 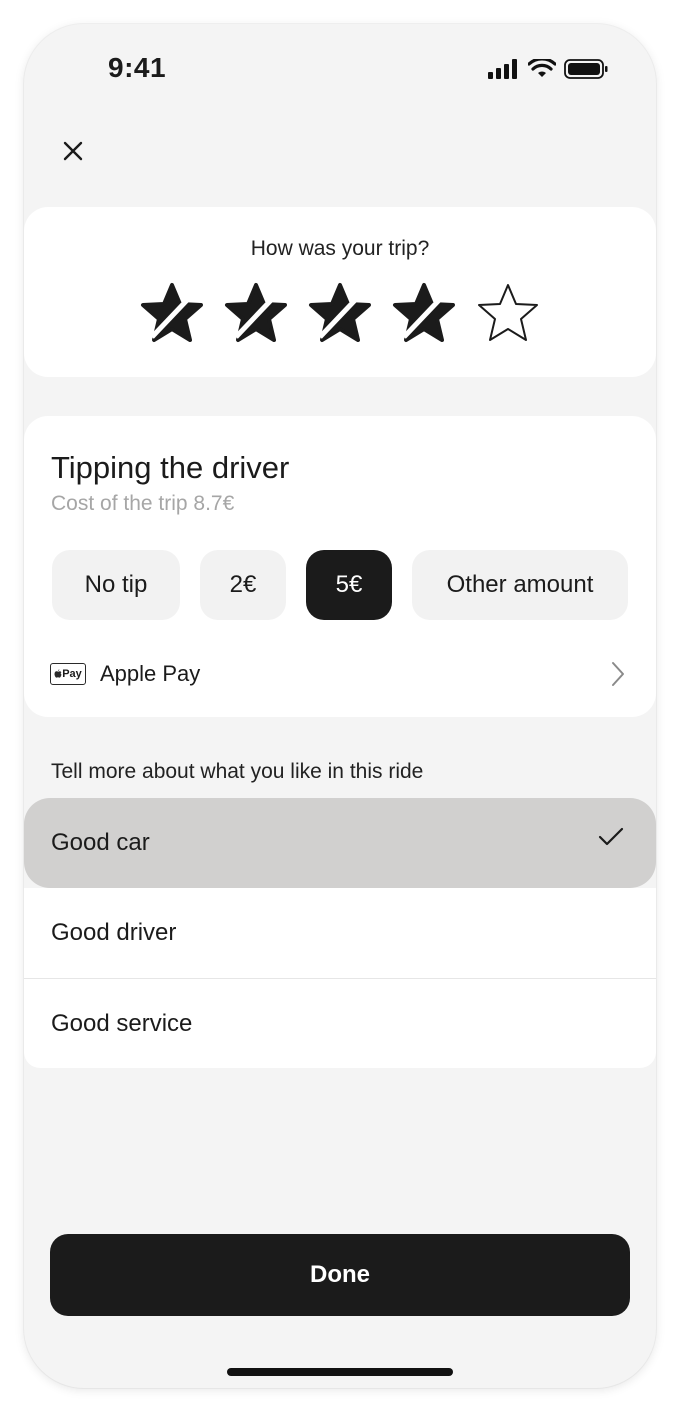 What do you see at coordinates (143, 503) in the screenshot?
I see `trip-cost: Cost of the trip 8.7€` at bounding box center [143, 503].